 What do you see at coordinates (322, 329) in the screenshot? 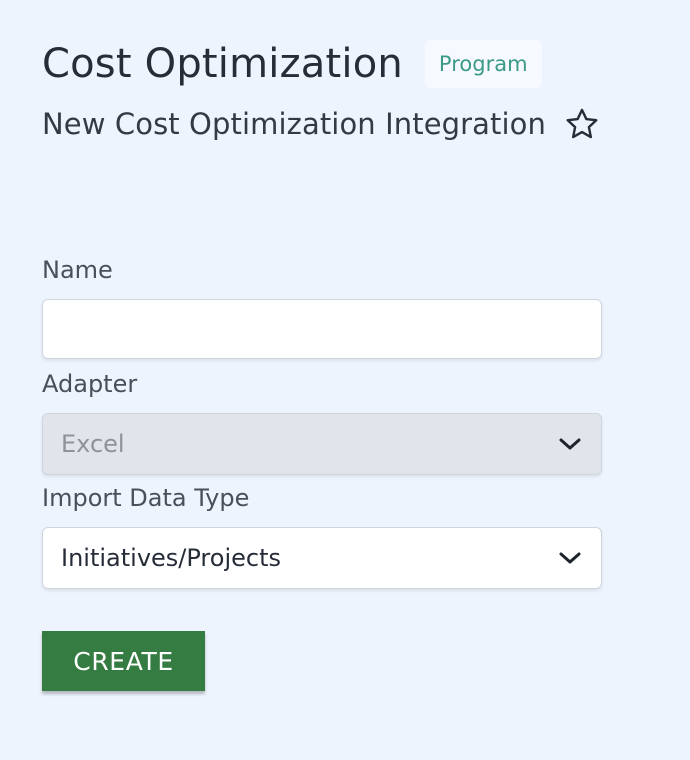
I see `name-input` at bounding box center [322, 329].